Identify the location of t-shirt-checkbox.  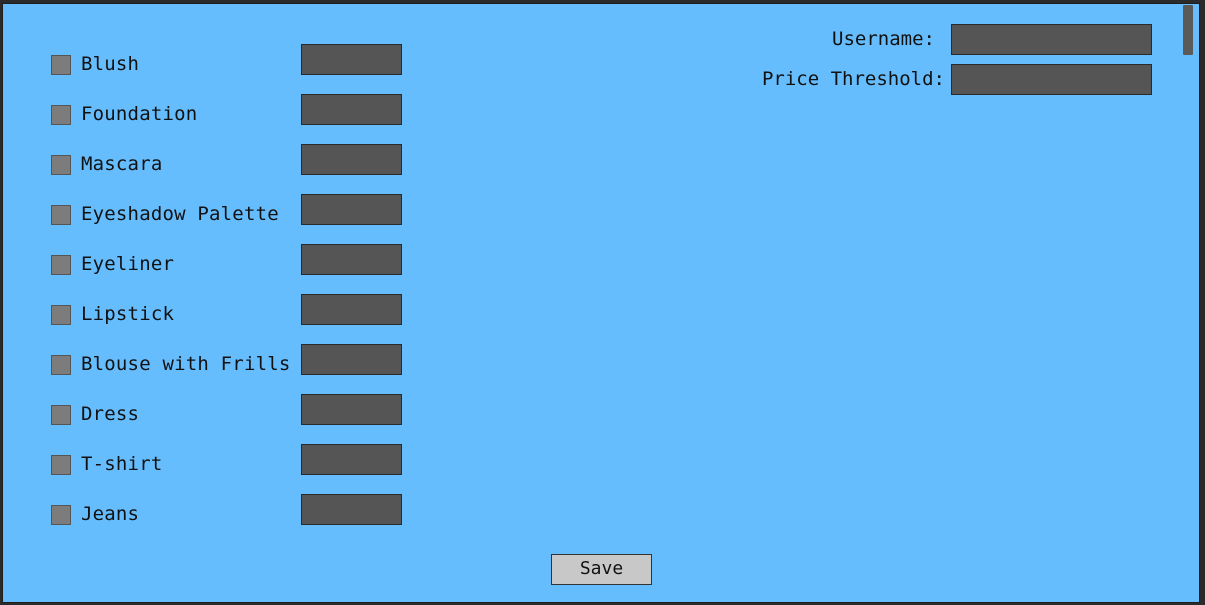
(61, 465).